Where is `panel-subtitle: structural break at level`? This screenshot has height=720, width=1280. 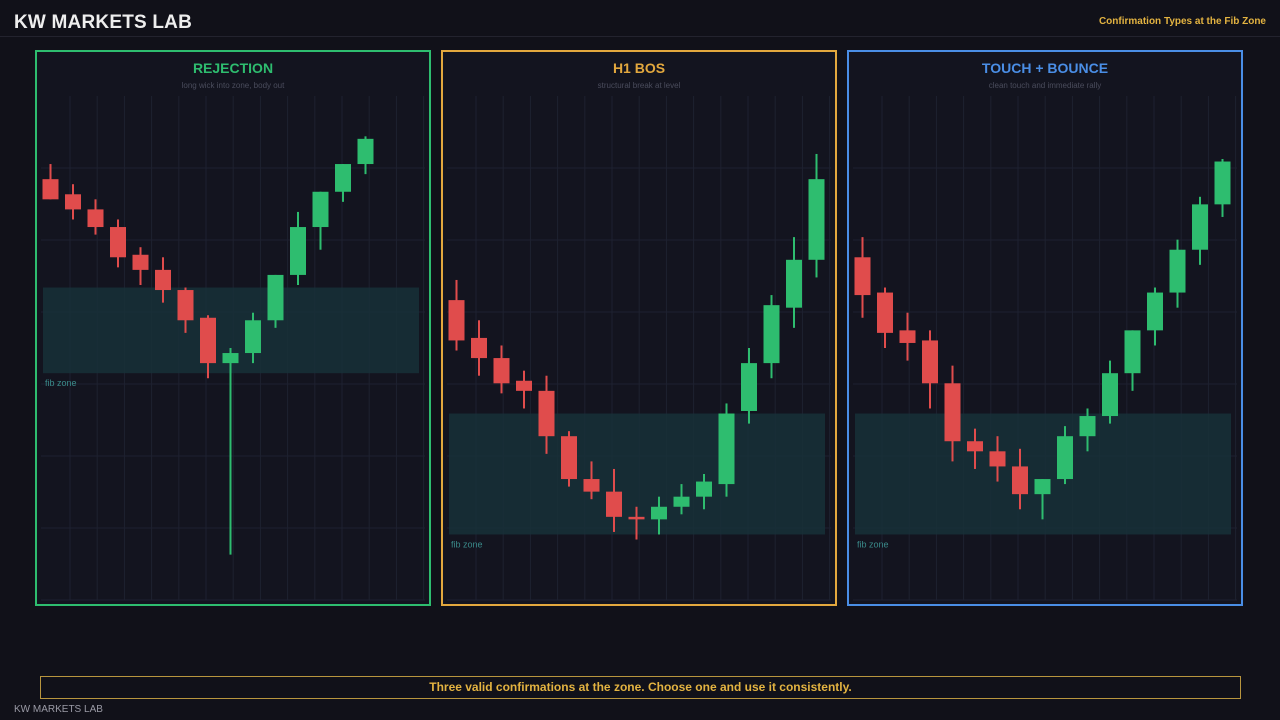
panel-subtitle: structural break at level is located at coordinates (639, 85).